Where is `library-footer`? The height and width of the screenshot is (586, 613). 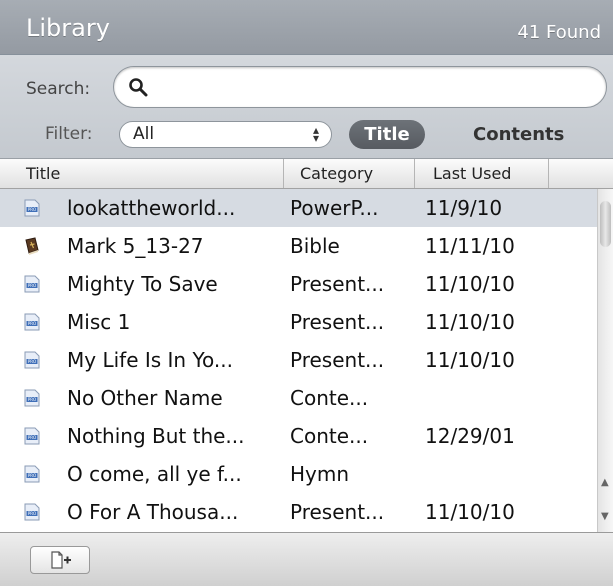
library-footer is located at coordinates (306, 559).